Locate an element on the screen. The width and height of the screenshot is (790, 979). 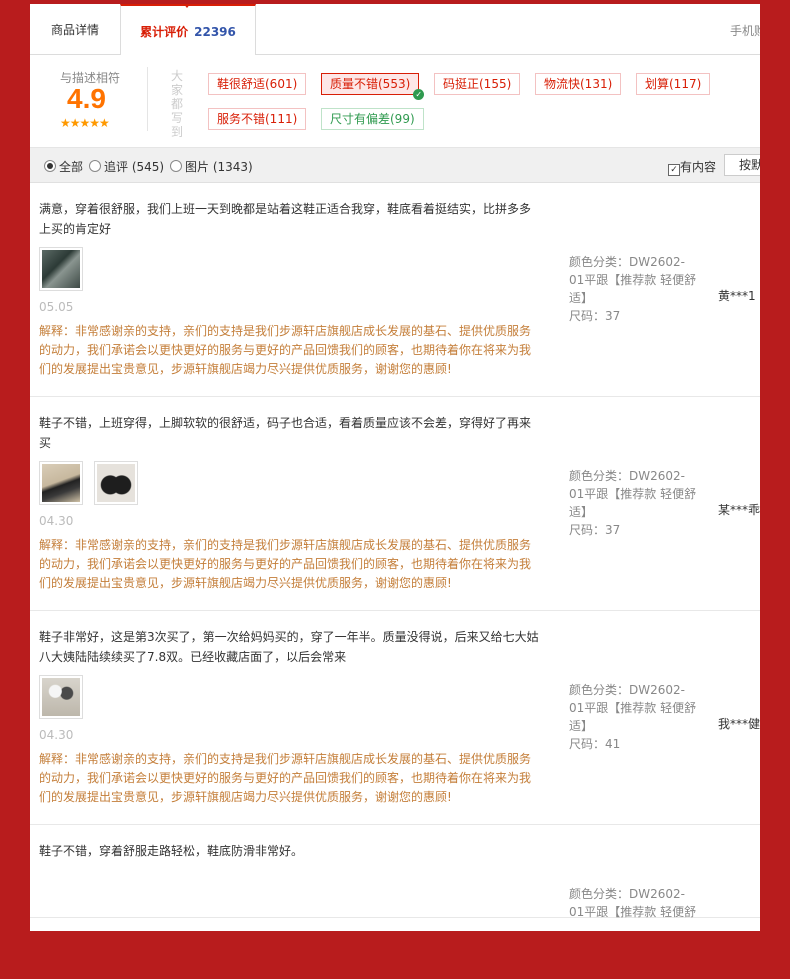
has-content-checkbox: ✓ 有内容 is located at coordinates (692, 167).